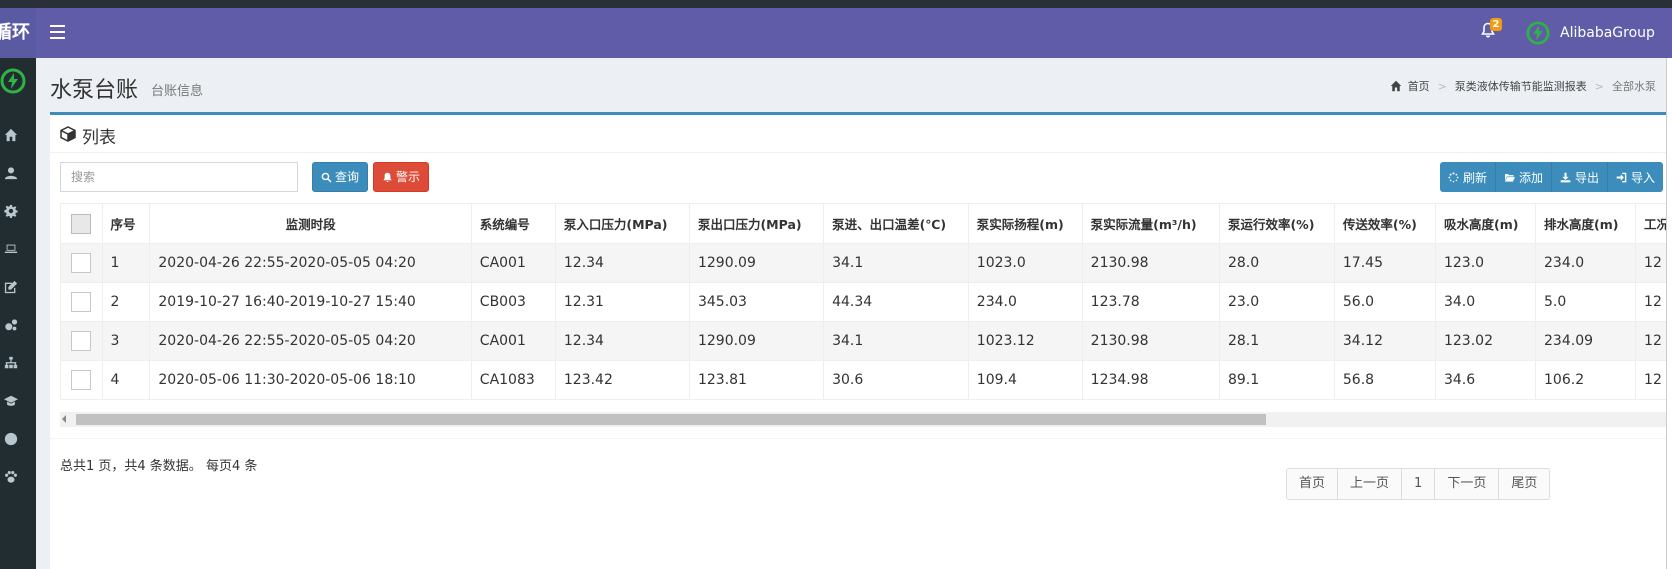  I want to click on page-number-button: 1, so click(1419, 484).